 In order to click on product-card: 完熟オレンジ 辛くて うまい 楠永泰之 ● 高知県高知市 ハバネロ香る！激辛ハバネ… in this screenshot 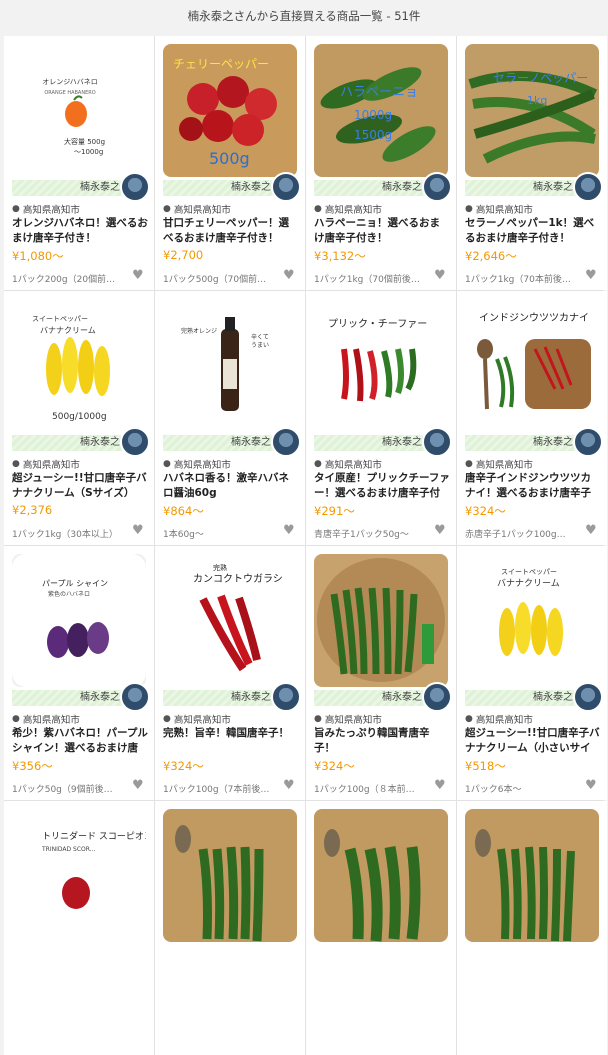, I will do `click(230, 418)`.